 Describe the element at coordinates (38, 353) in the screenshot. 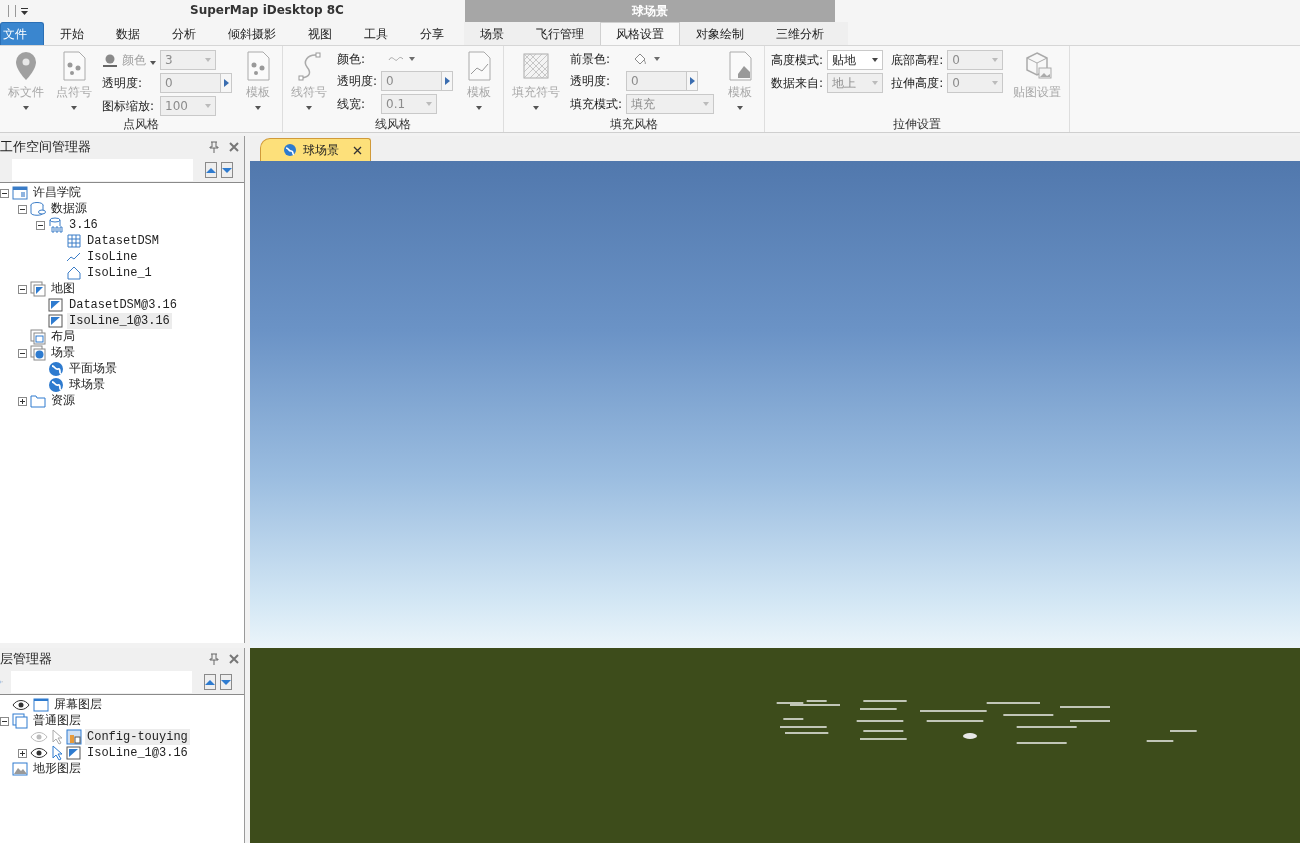

I see `scene-folder-icon` at that location.